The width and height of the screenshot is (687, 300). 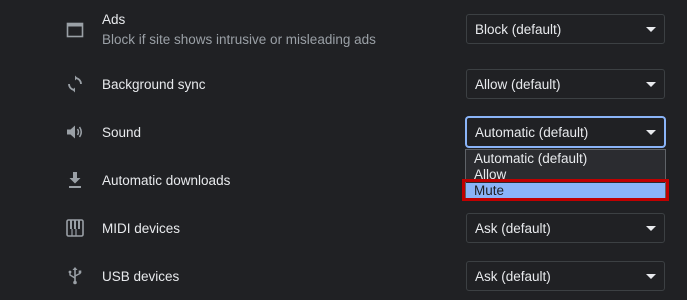 What do you see at coordinates (565, 84) in the screenshot?
I see `background-sync-select: Allow (default)` at bounding box center [565, 84].